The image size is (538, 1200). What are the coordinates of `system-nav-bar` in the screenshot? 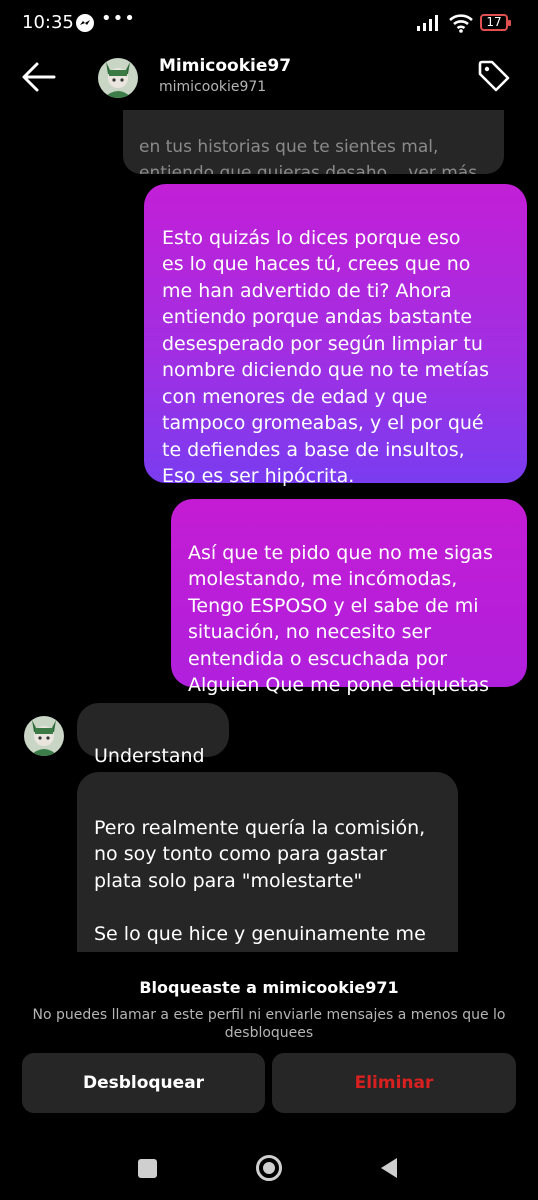 It's located at (269, 1170).